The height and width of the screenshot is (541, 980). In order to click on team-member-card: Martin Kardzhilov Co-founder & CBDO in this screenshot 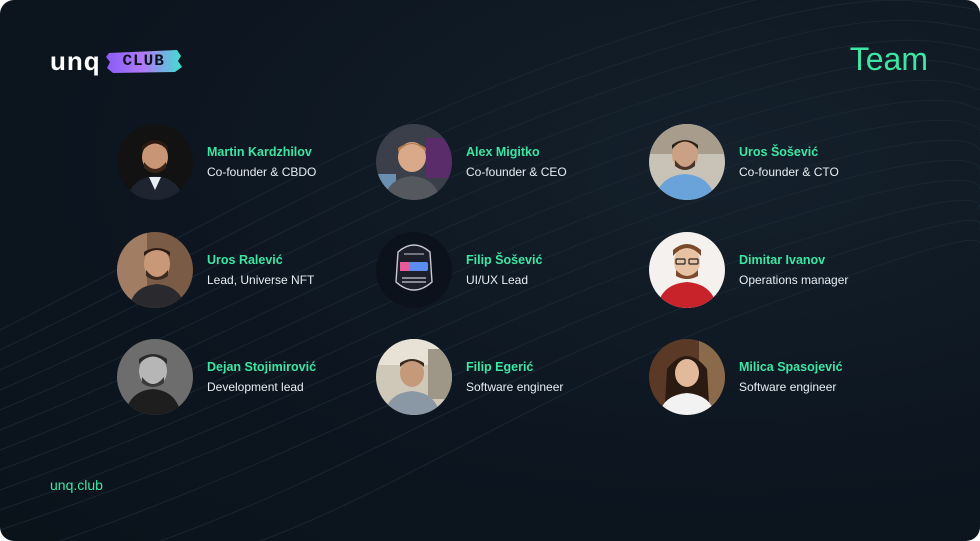, I will do `click(247, 163)`.